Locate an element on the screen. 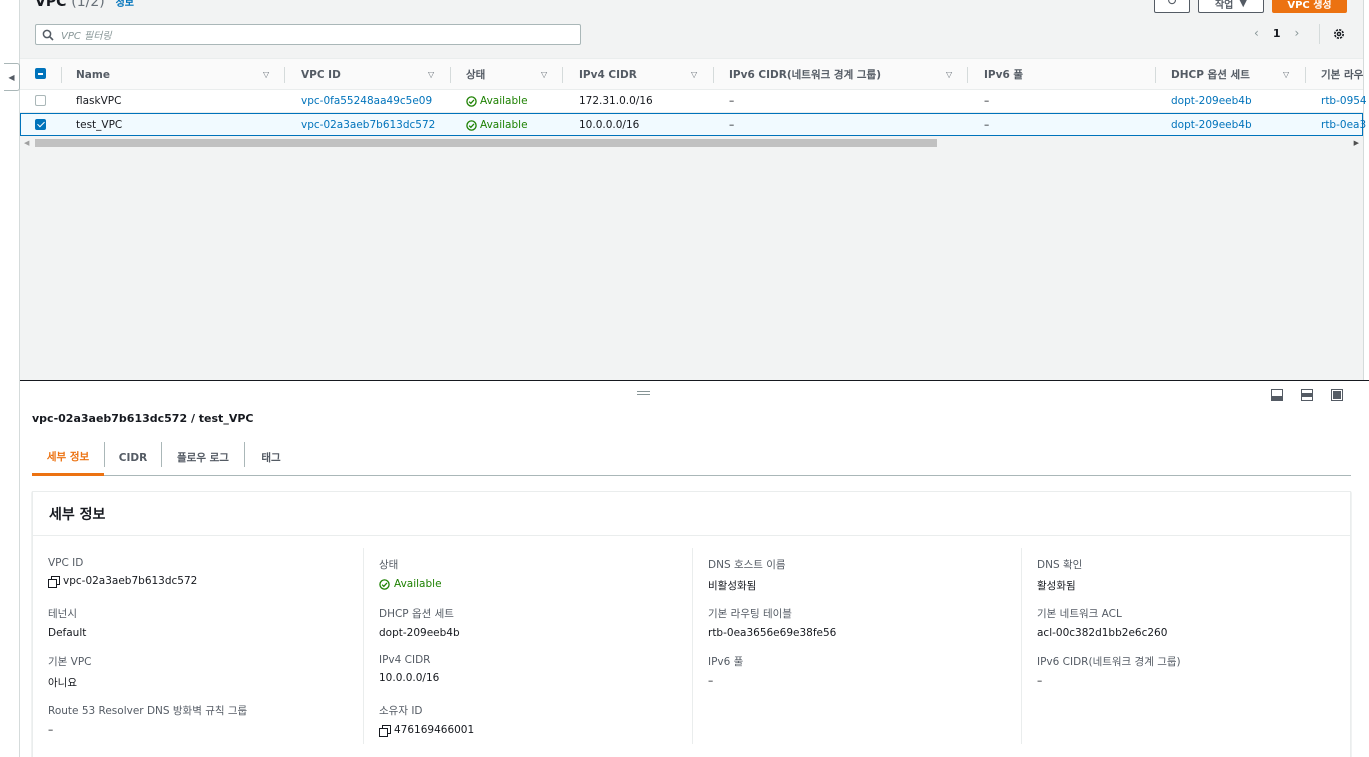 This screenshot has height=757, width=1369. scroll-right-icon: ▶ is located at coordinates (1356, 143).